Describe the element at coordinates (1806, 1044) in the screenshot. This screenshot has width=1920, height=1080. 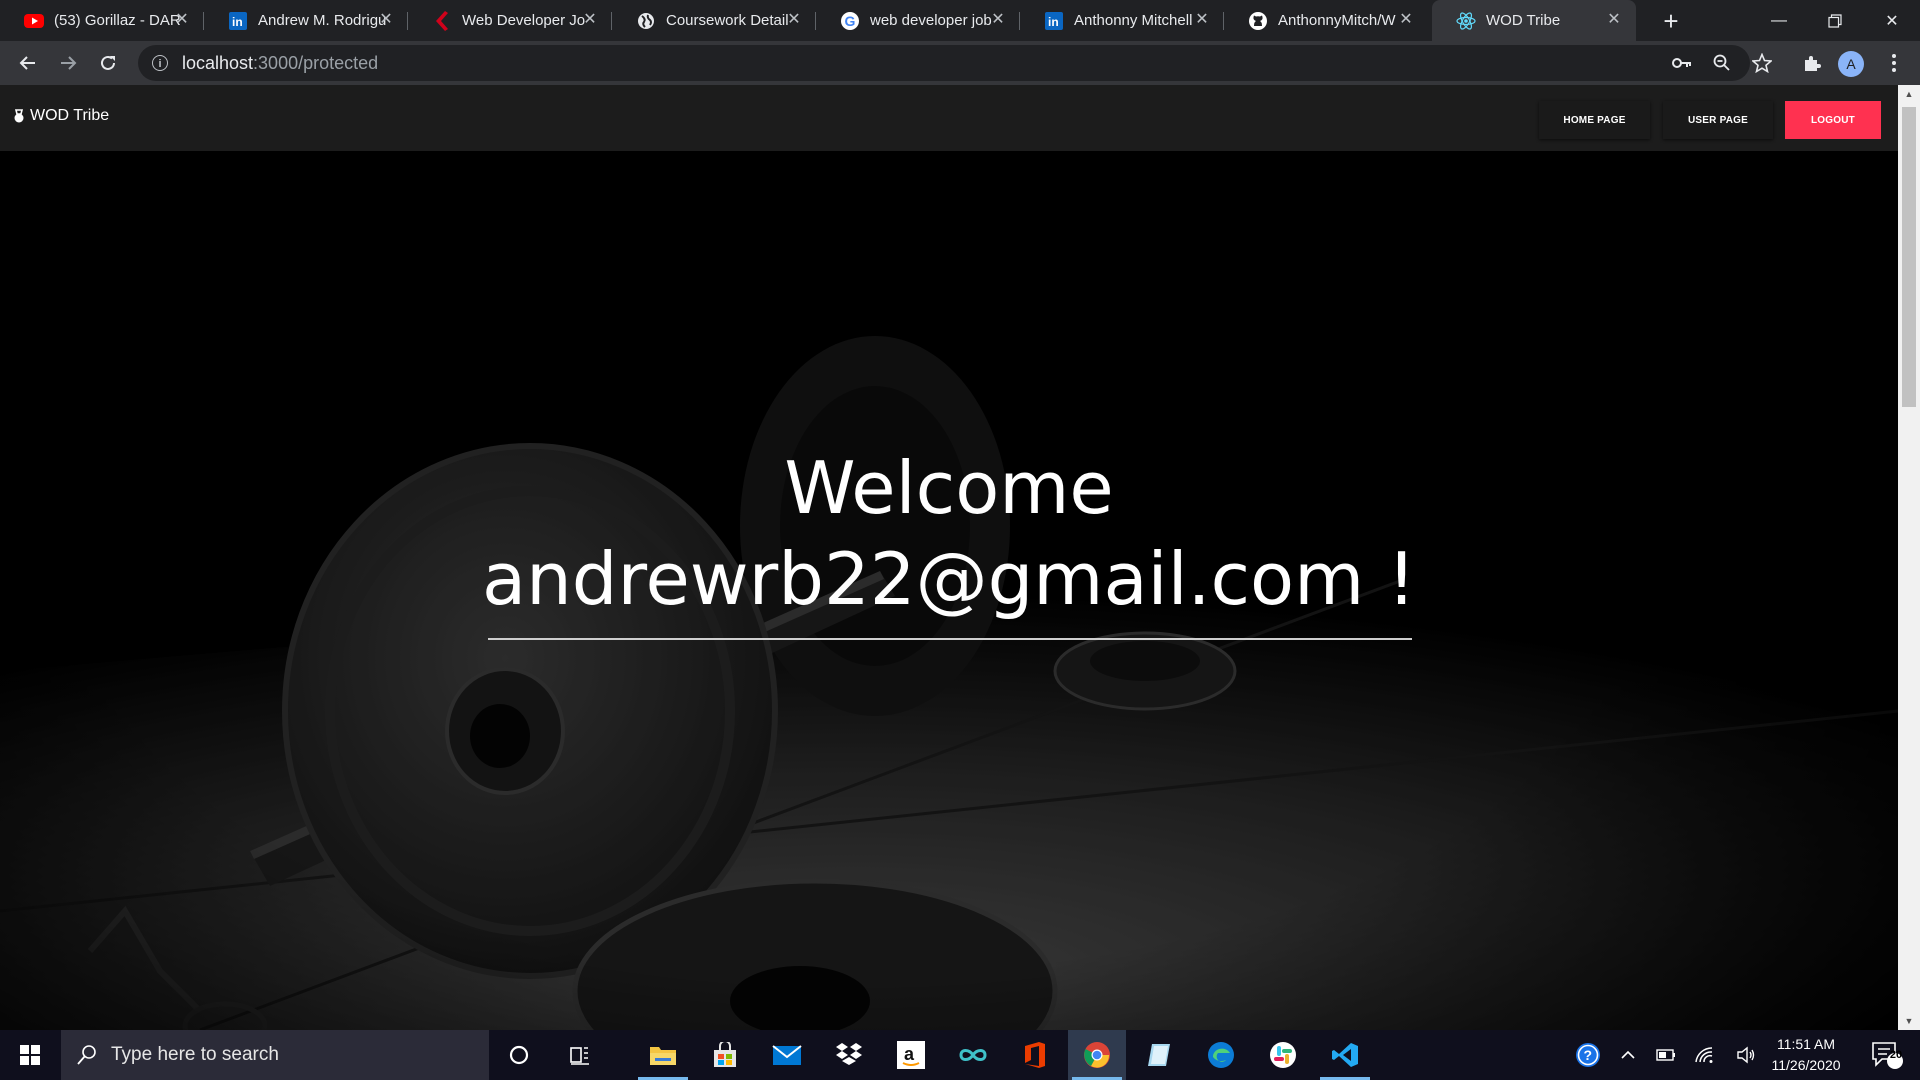
I see `clock-time: 11:51 AM` at that location.